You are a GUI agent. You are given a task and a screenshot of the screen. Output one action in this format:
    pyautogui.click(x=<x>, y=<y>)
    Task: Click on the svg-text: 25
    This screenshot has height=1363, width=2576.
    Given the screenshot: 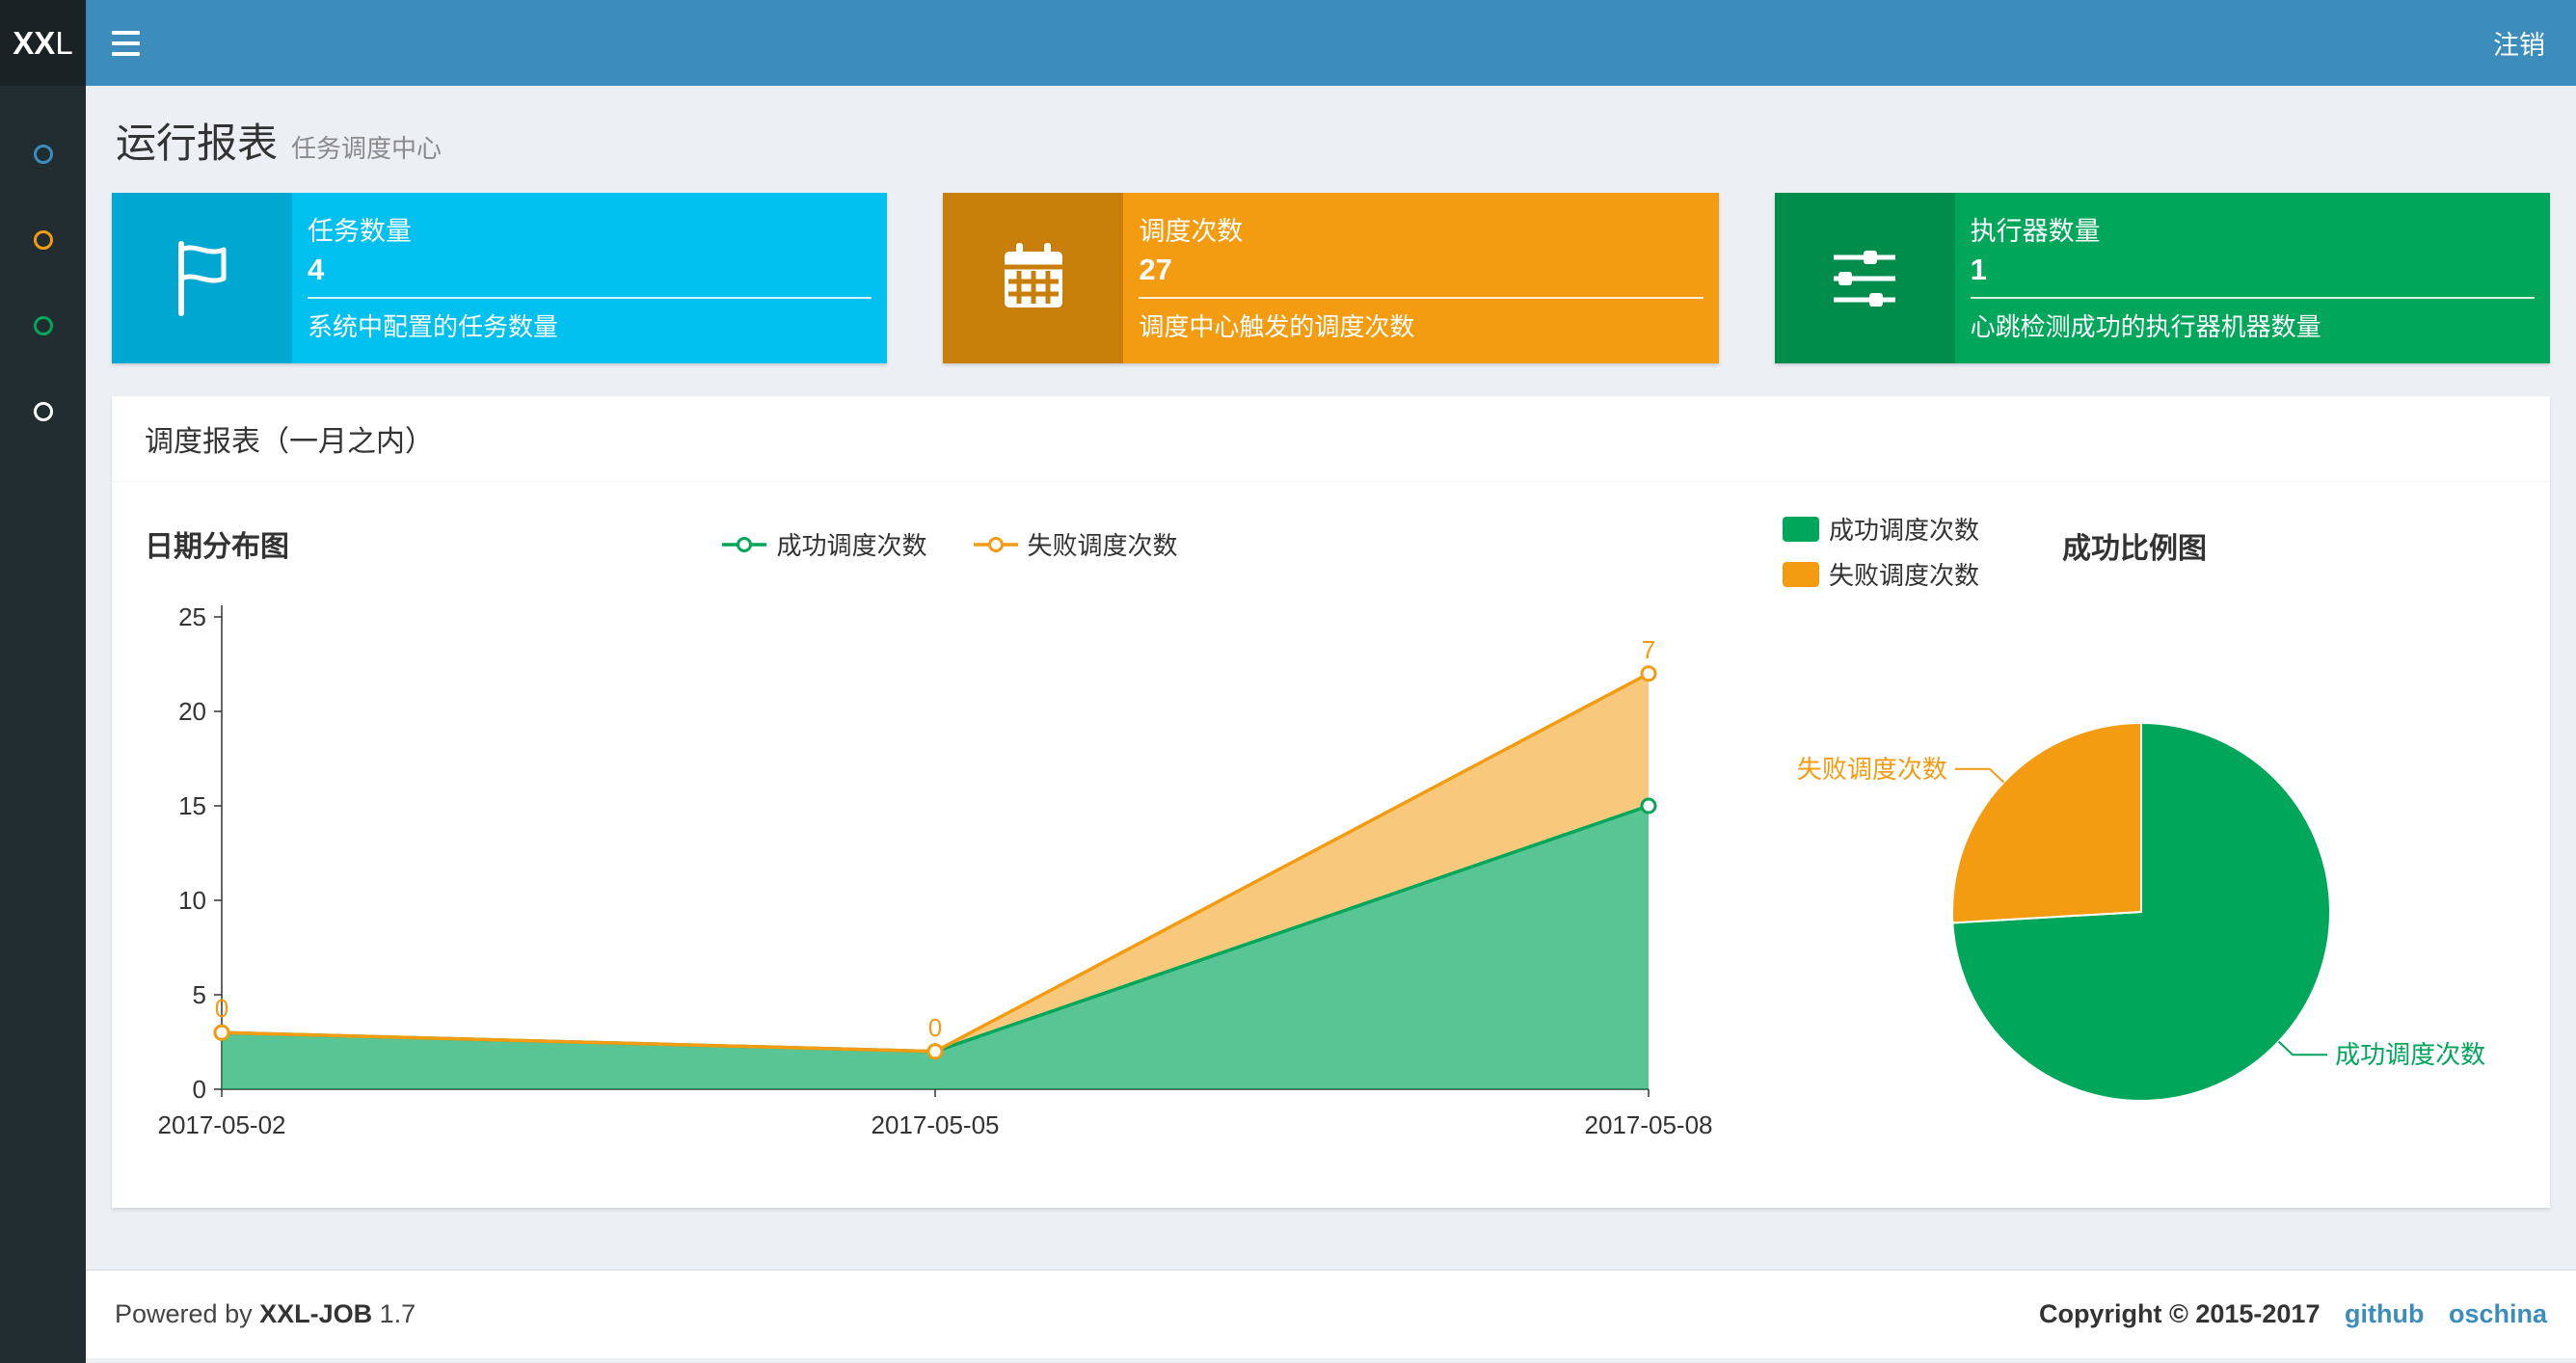 What is the action you would take?
    pyautogui.click(x=192, y=616)
    